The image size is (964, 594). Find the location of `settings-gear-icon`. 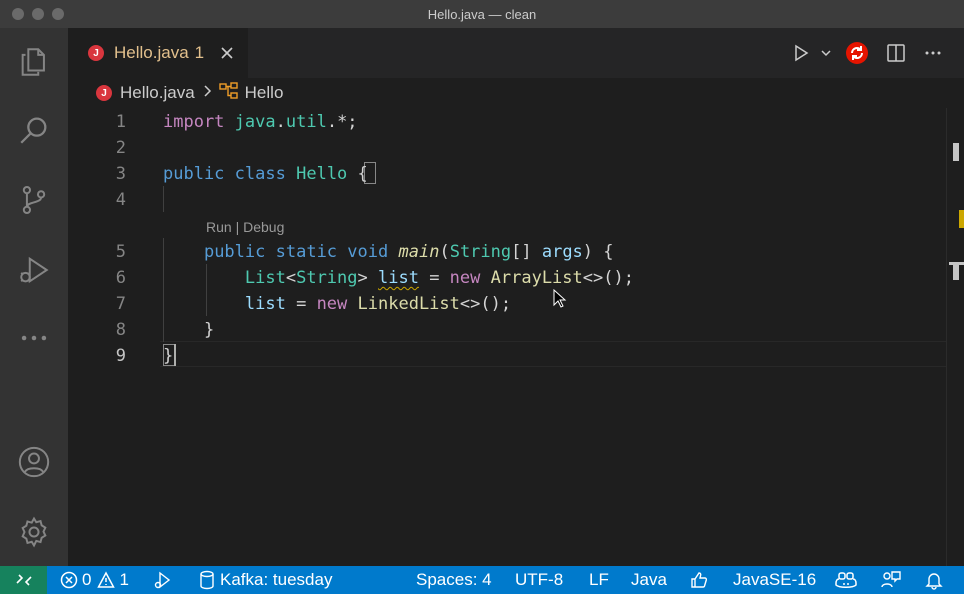

settings-gear-icon is located at coordinates (34, 532).